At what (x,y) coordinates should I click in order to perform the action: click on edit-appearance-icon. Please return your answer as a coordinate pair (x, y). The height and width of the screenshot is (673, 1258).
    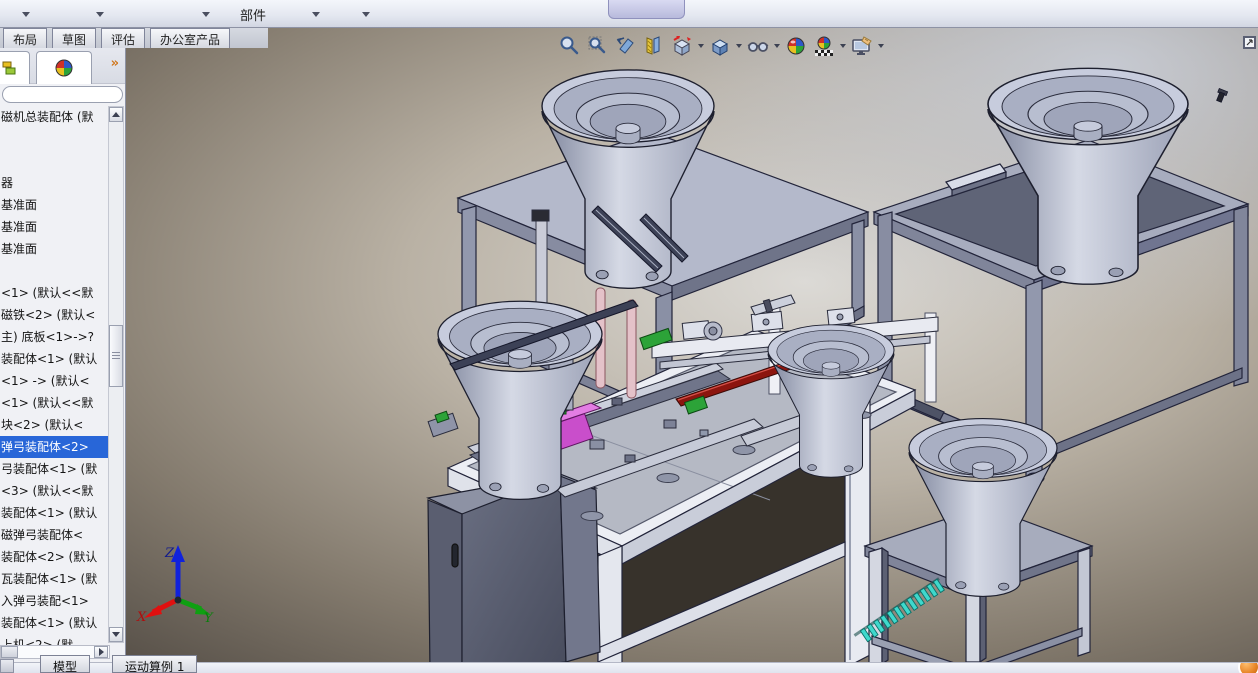
    Looking at the image, I should click on (795, 46).